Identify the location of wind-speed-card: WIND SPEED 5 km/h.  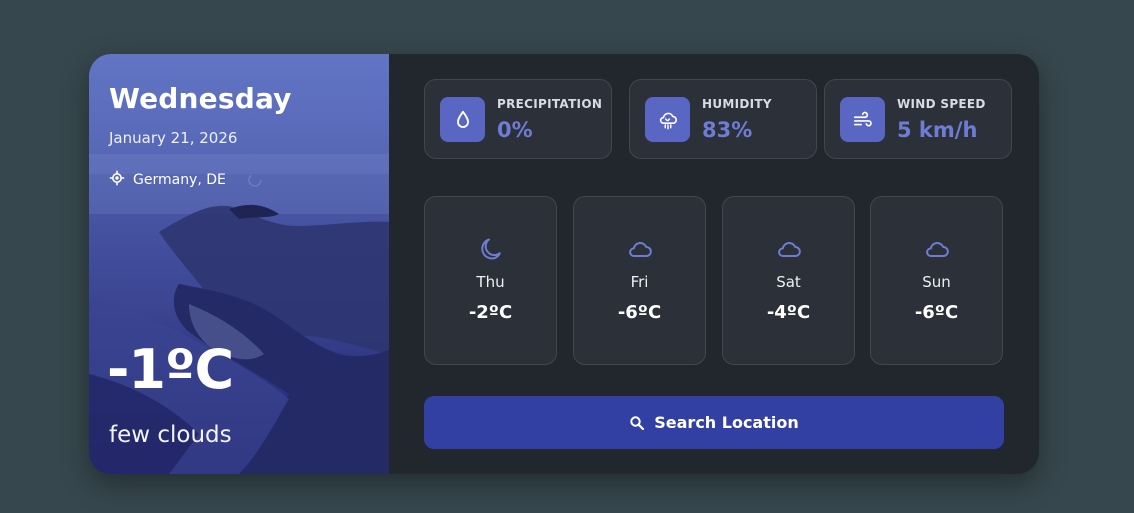
(918, 119).